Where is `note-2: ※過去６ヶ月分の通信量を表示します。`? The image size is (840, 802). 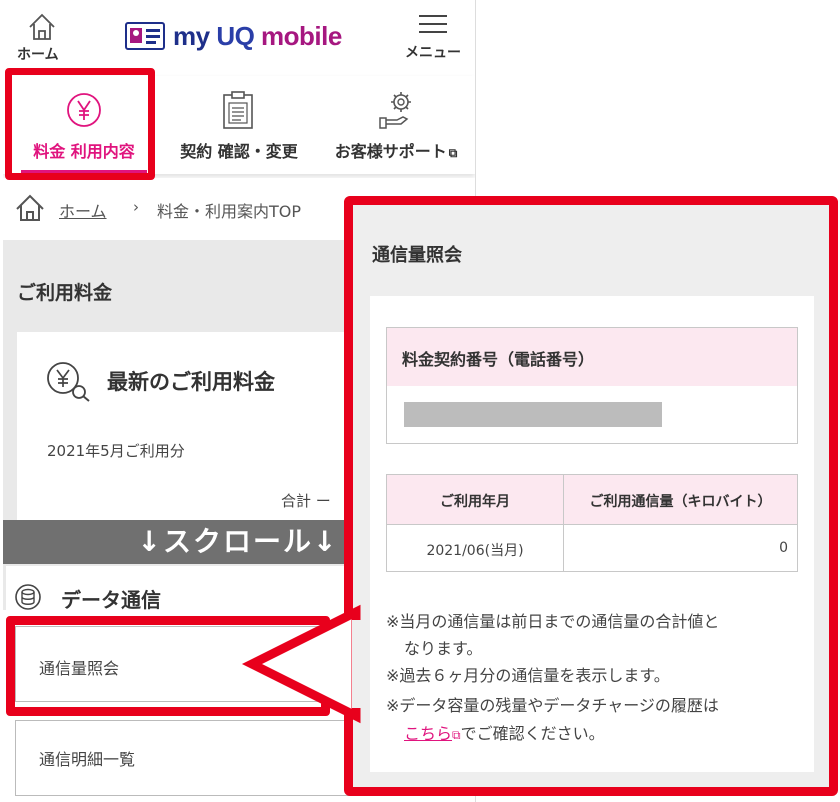 note-2: ※過去６ヶ月分の通信量を表示します。 is located at coordinates (528, 675).